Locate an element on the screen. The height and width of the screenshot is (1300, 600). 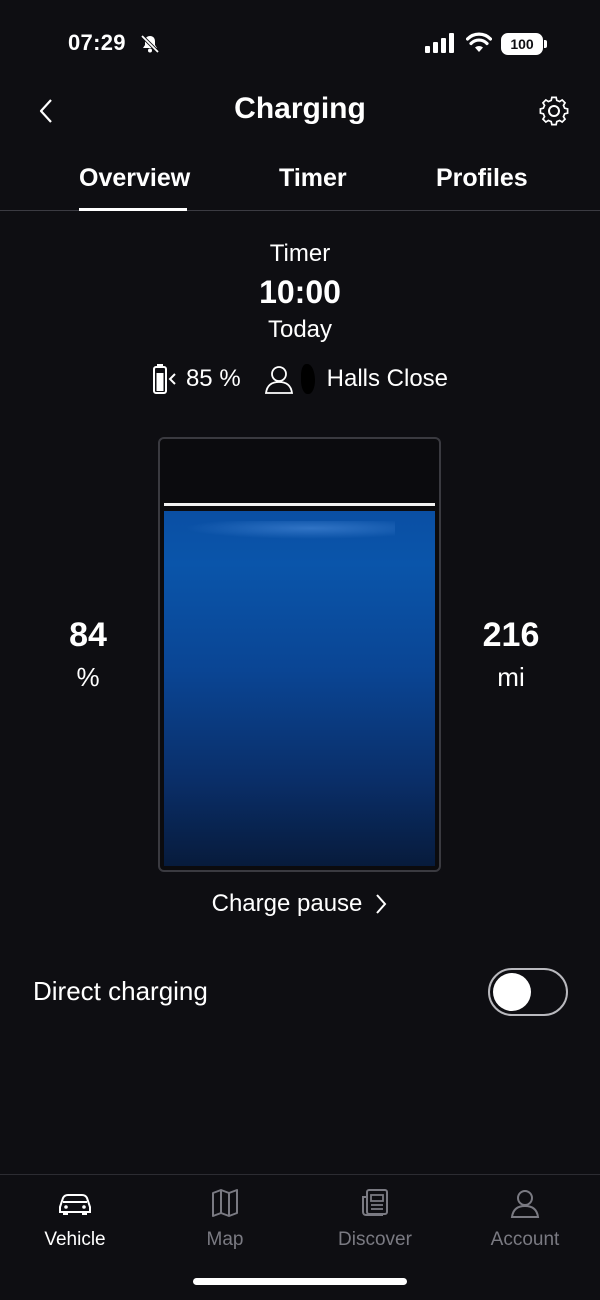
charge-pause-link: Charge pause is located at coordinates (300, 904).